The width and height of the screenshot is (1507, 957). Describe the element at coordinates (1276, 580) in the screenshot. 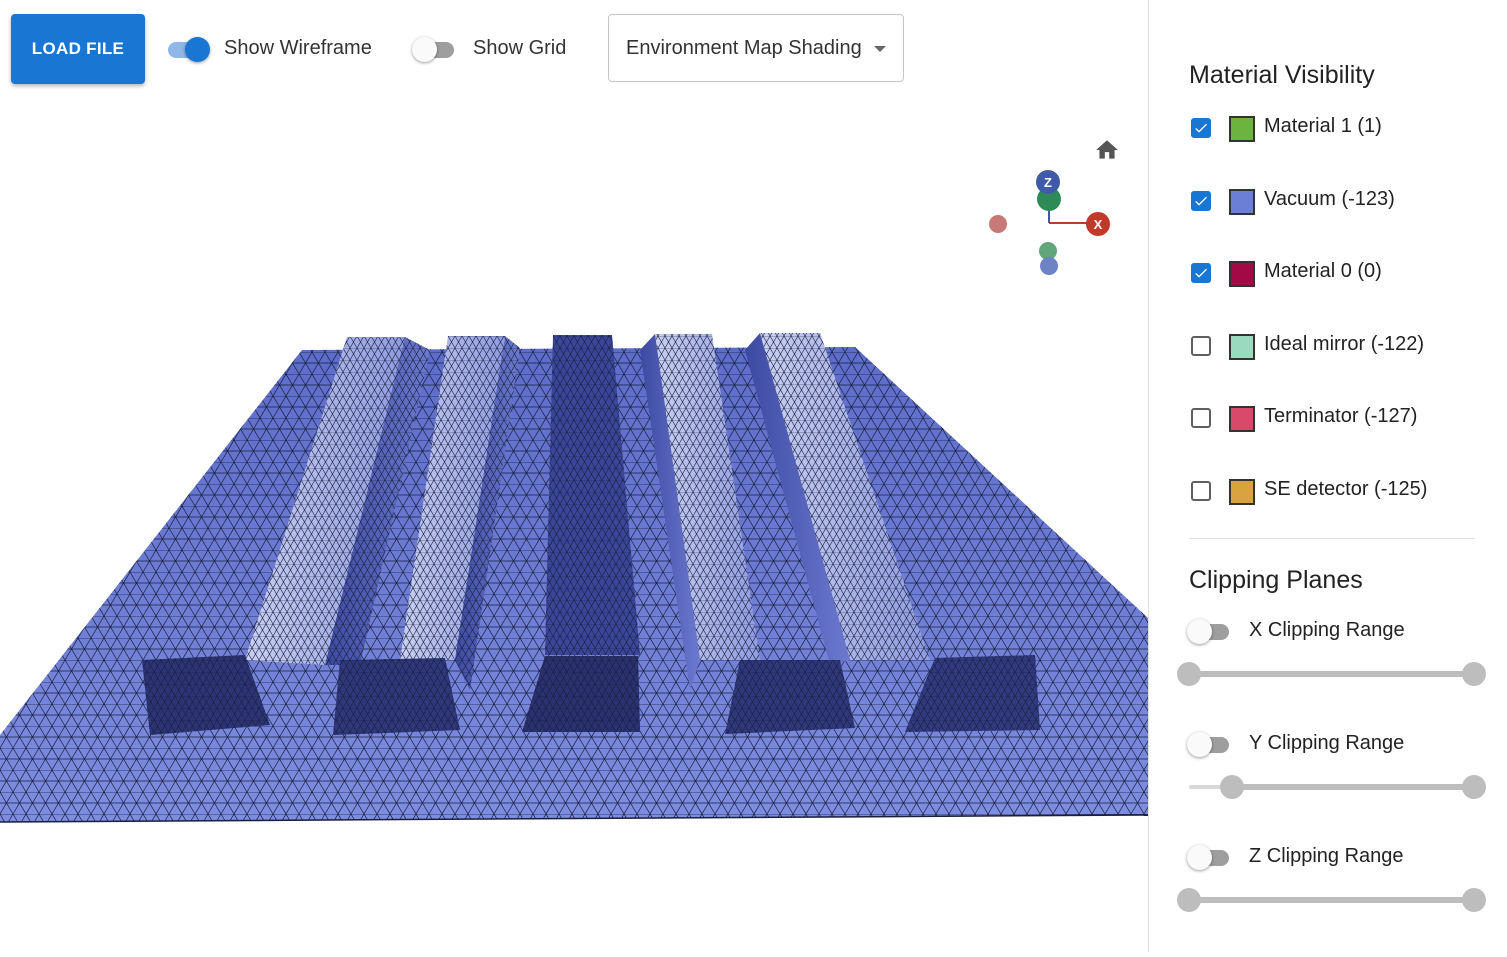

I see `clipping-planes-title: Clipping Planes` at that location.